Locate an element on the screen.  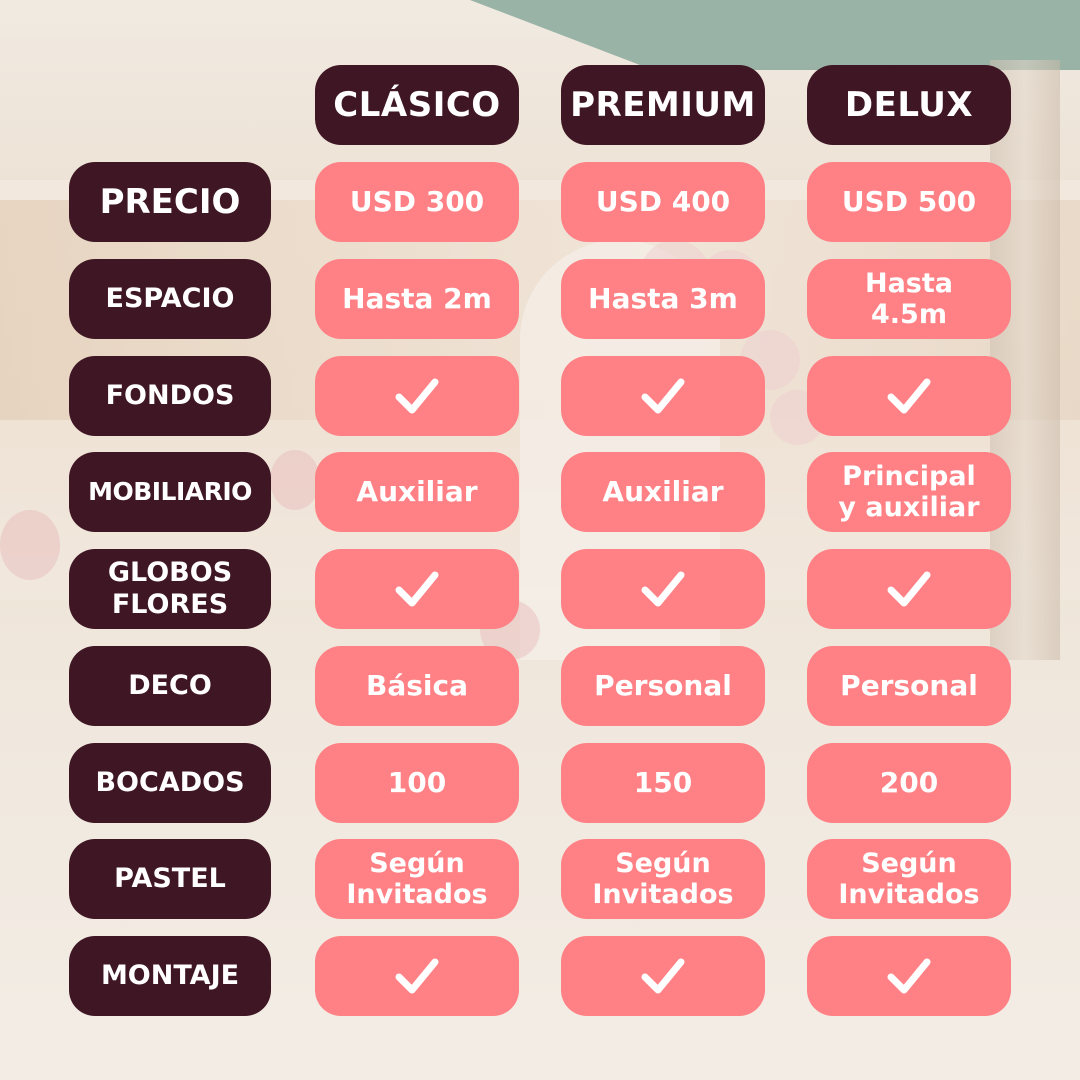
cell-deco-1: Personal is located at coordinates (663, 686).